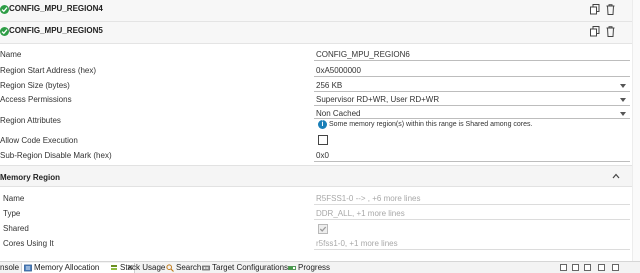 The image size is (640, 273). I want to click on attributes-underline, so click(472, 118).